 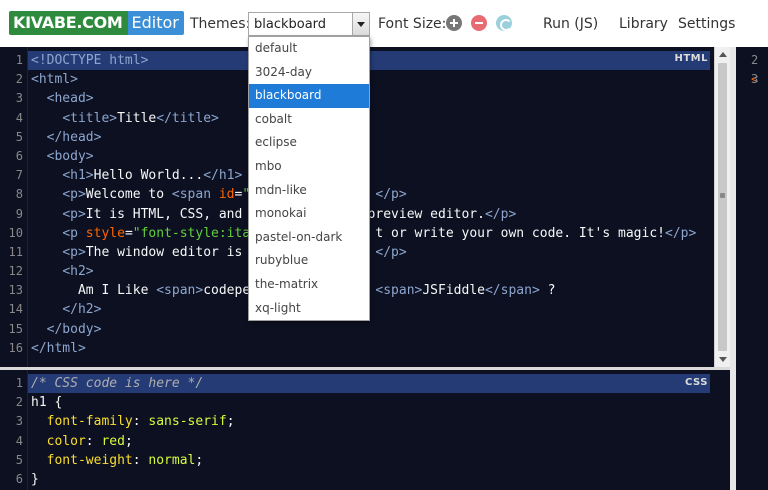 What do you see at coordinates (309, 261) in the screenshot?
I see `theme-option: rubyblue` at bounding box center [309, 261].